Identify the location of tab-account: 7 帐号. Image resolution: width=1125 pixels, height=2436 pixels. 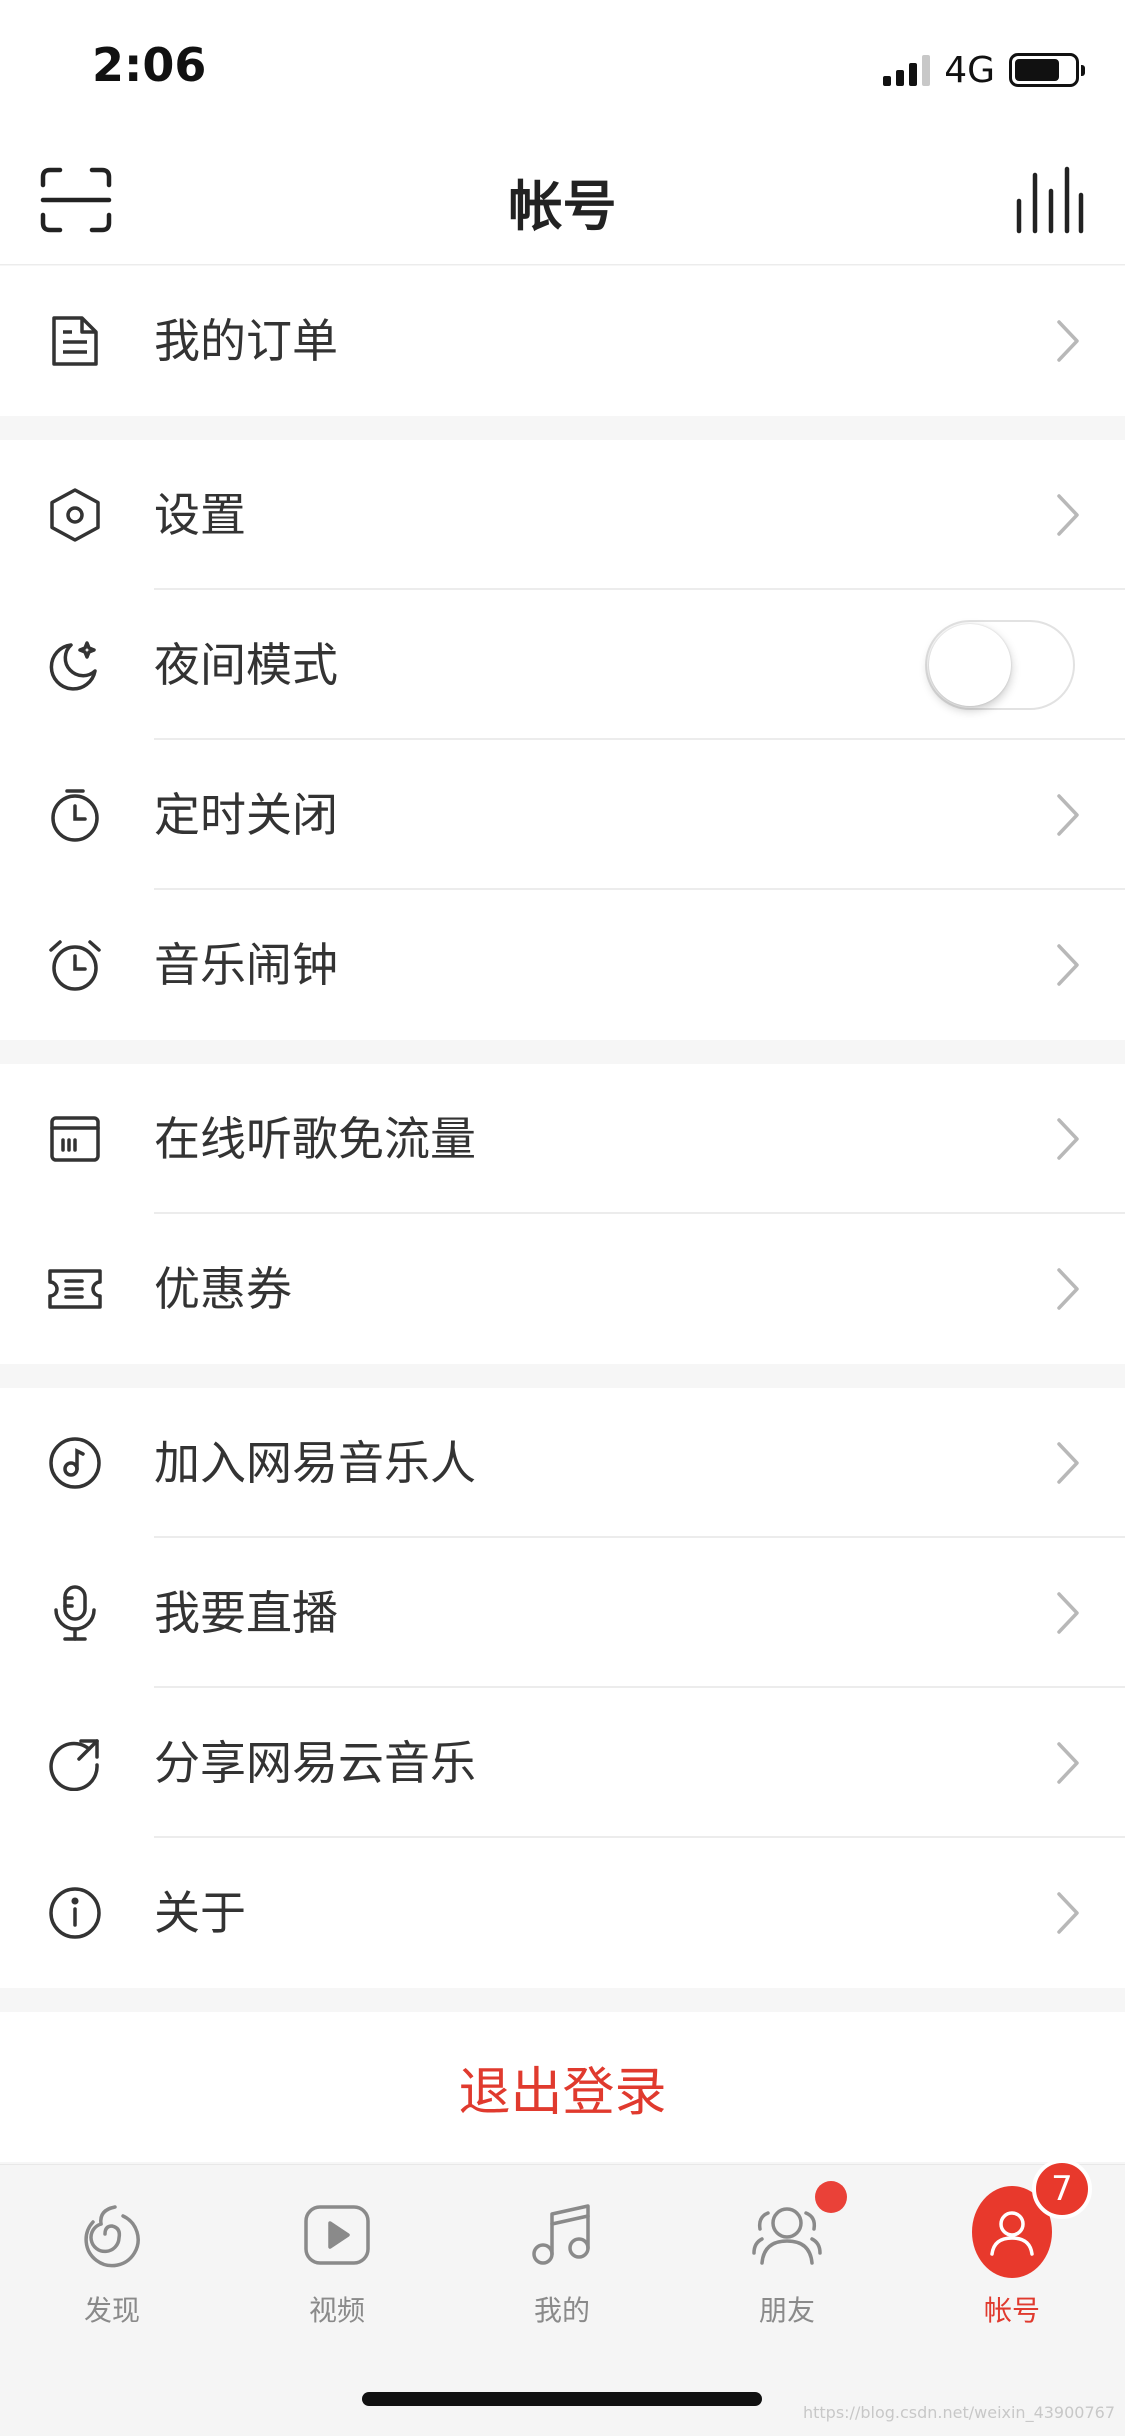
(1012, 2252).